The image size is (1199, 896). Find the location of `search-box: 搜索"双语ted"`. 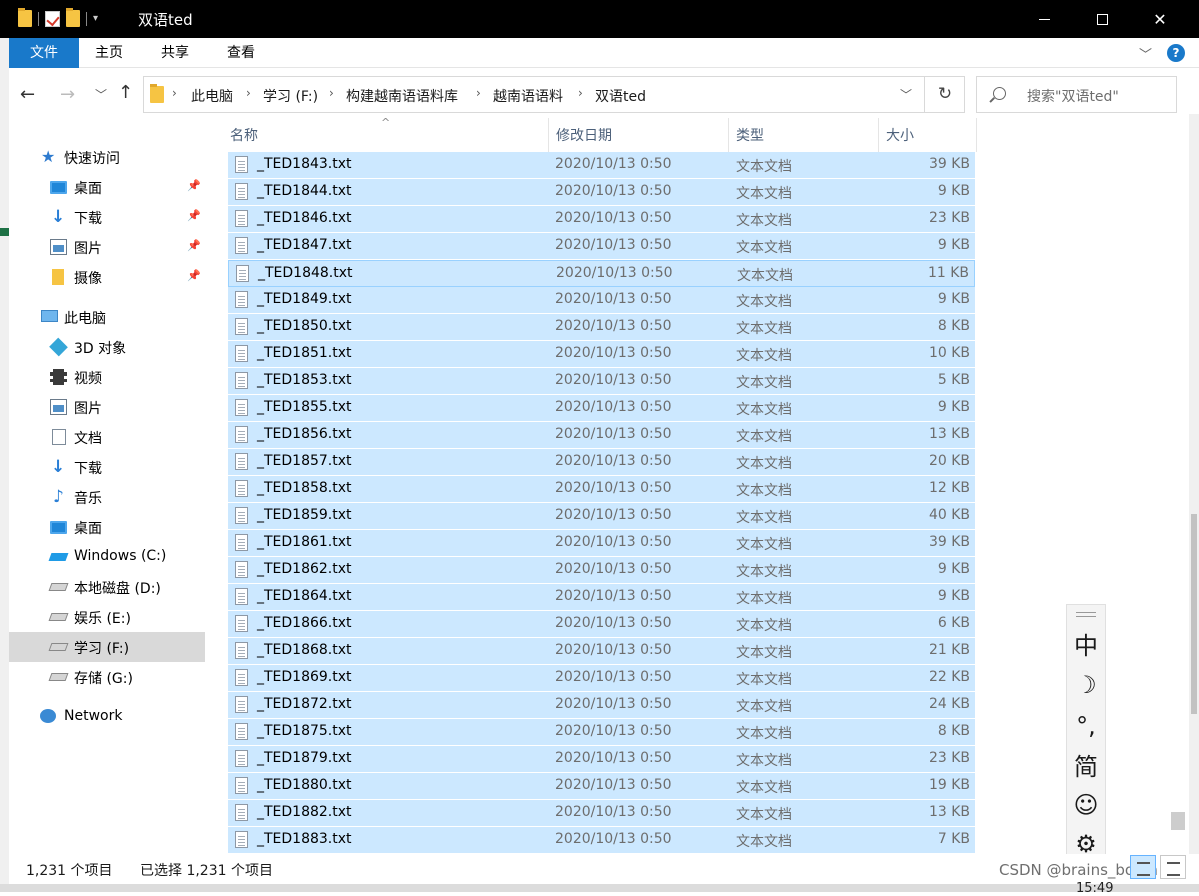

search-box: 搜索"双语ted" is located at coordinates (1076, 94).